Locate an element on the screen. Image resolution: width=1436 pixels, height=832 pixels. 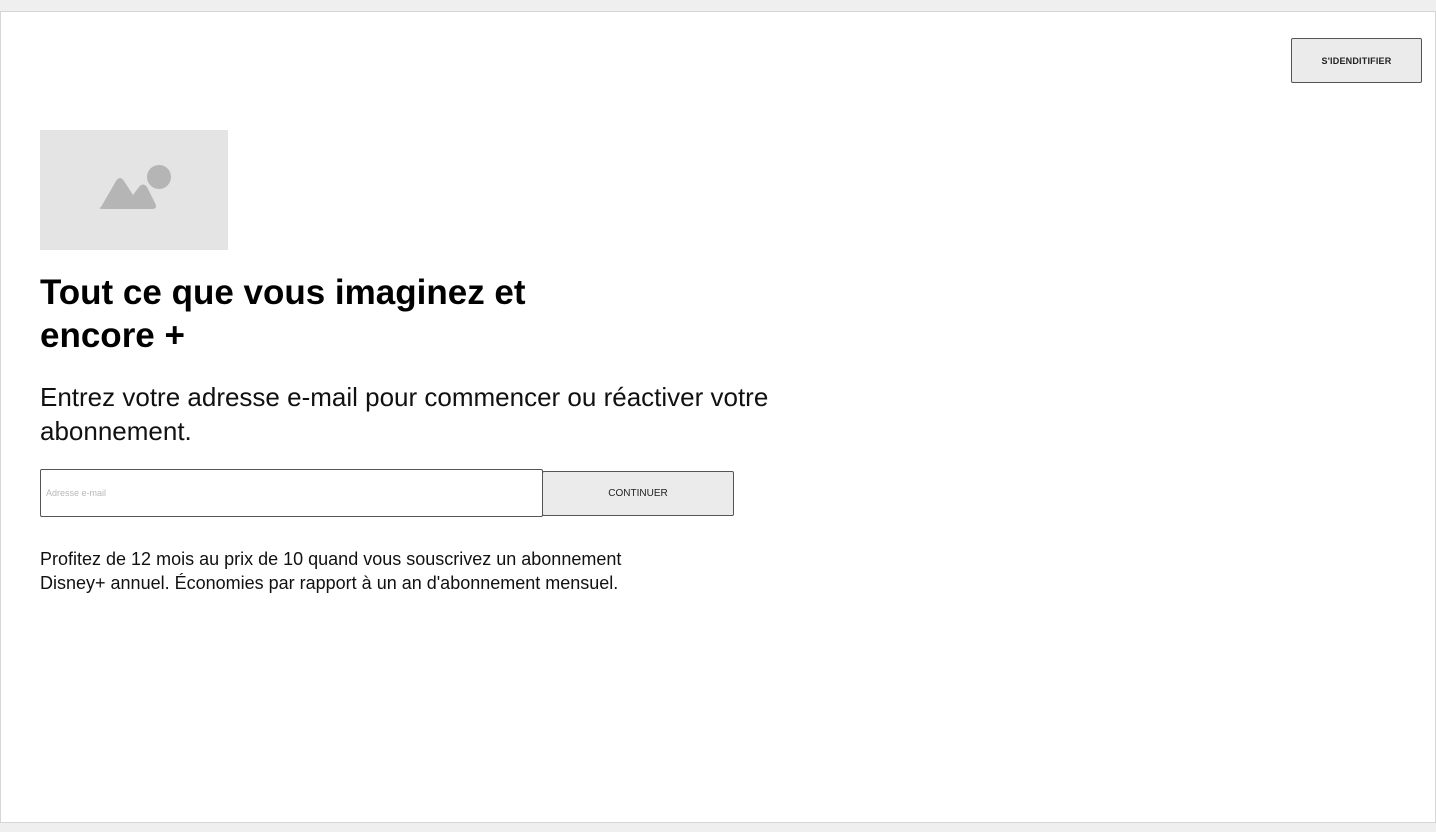
email-field is located at coordinates (291, 493).